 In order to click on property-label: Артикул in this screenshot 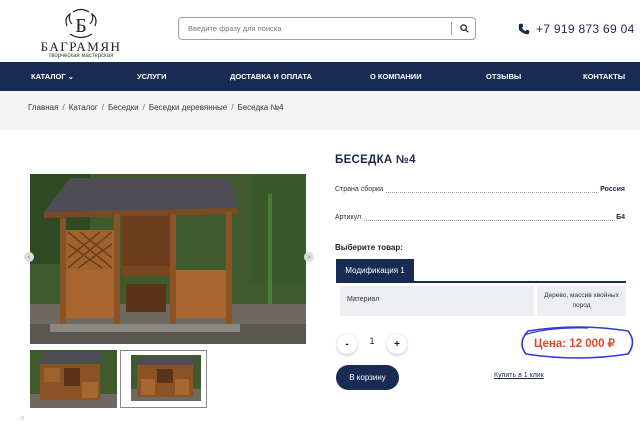, I will do `click(350, 217)`.